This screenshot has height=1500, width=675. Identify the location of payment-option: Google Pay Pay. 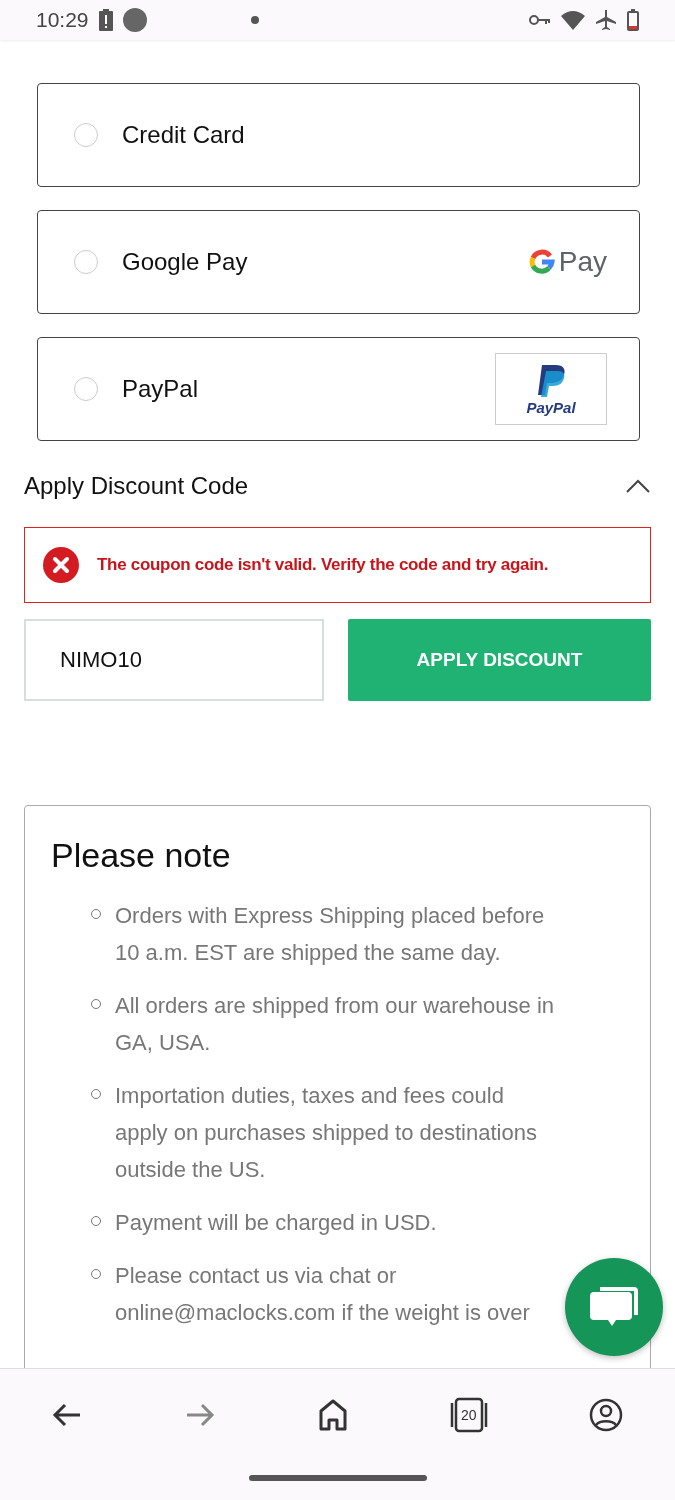
(338, 262).